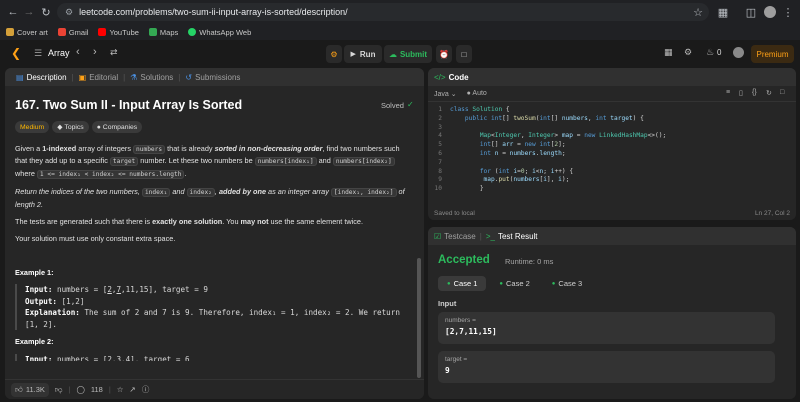 Image resolution: width=800 pixels, height=402 pixels. Describe the element at coordinates (688, 52) in the screenshot. I see `settings-icon: ⚙` at that location.